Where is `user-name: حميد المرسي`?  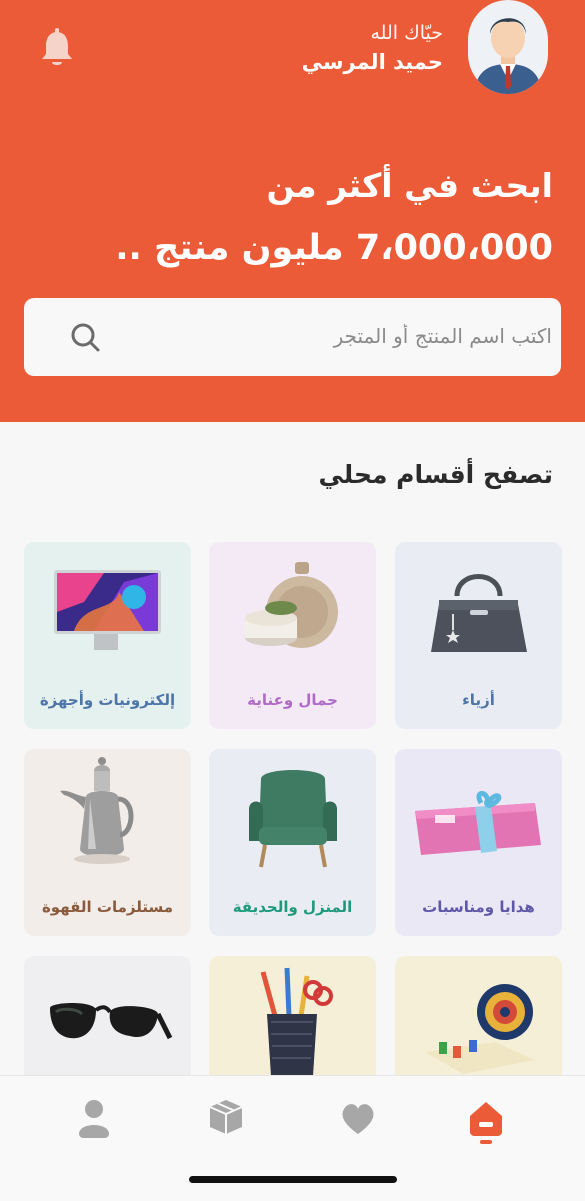 user-name: حميد المرسي is located at coordinates (372, 62).